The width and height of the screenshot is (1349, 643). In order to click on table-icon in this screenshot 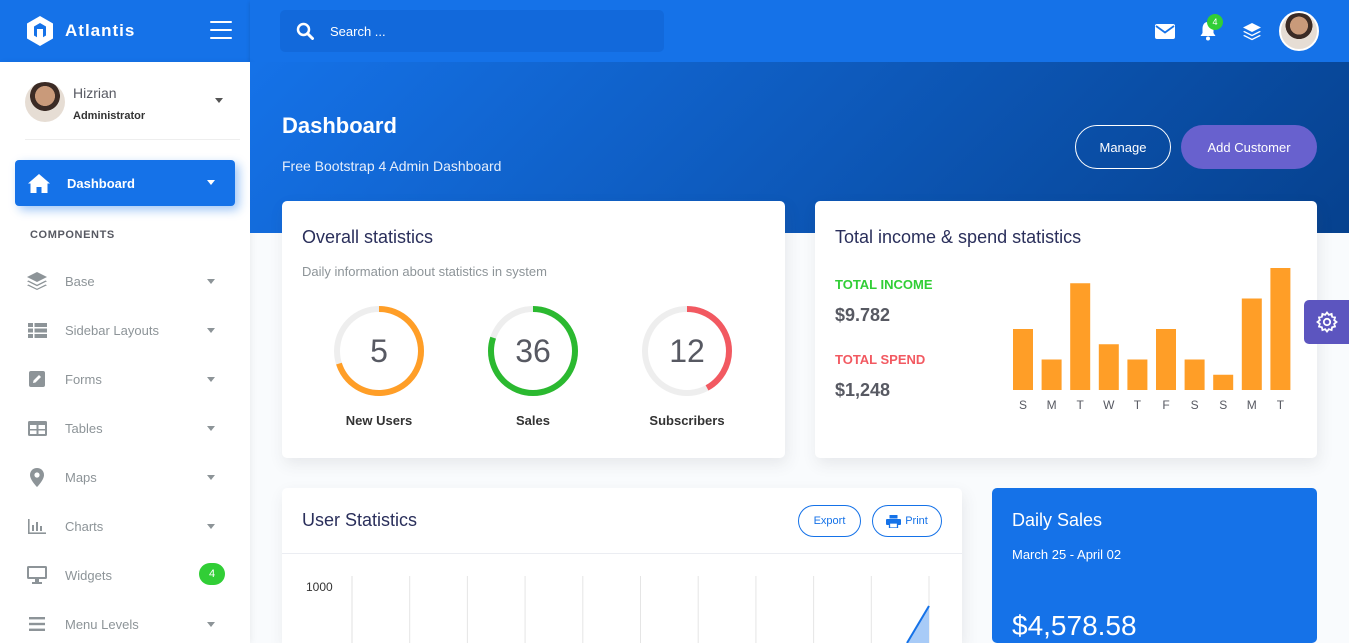, I will do `click(37, 428)`.